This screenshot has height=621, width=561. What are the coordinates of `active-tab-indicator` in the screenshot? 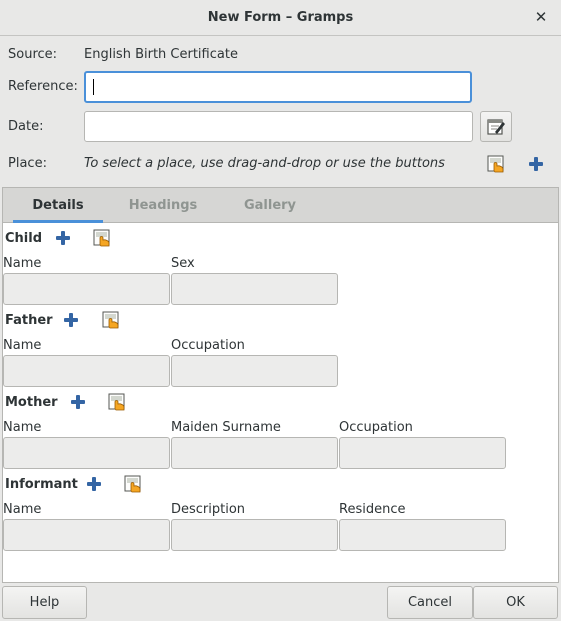 It's located at (58, 221).